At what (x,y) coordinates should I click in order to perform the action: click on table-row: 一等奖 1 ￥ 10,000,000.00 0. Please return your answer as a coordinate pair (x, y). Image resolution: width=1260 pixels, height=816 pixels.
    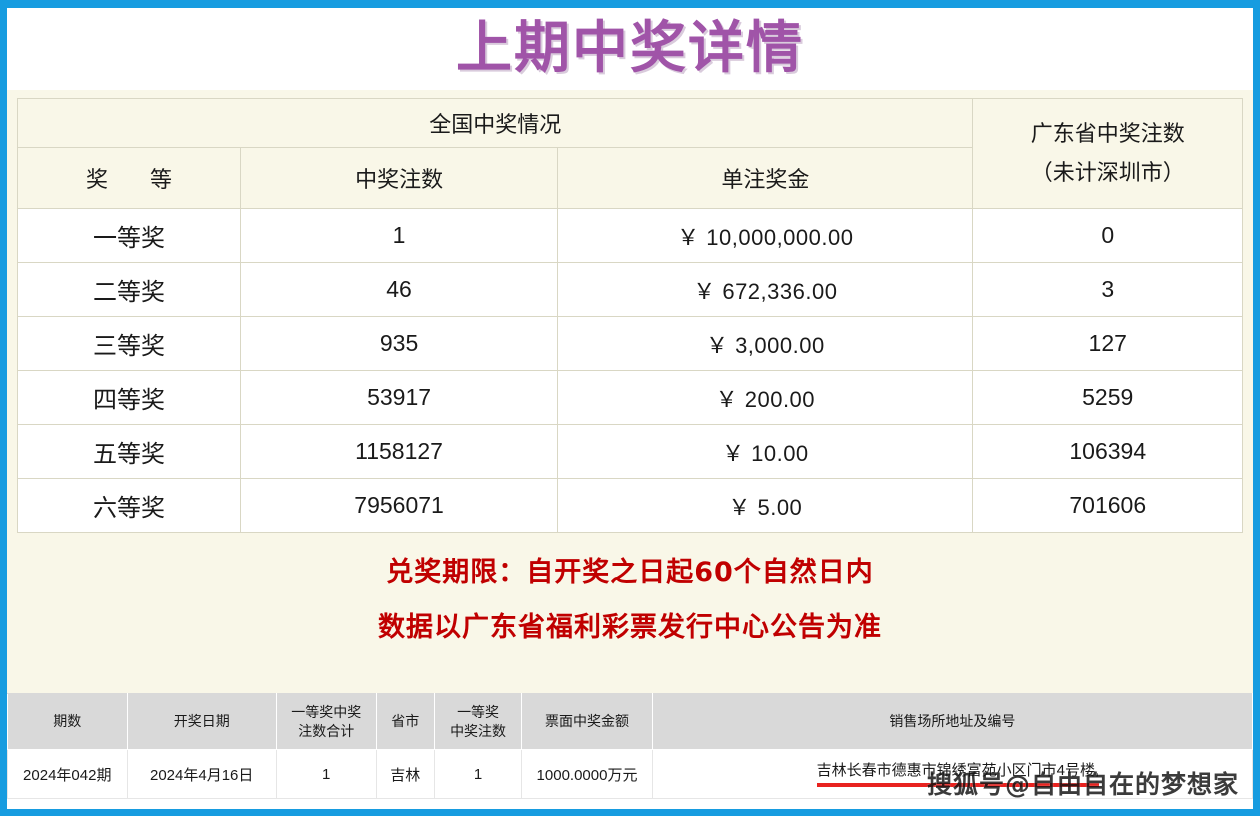
    Looking at the image, I should click on (630, 235).